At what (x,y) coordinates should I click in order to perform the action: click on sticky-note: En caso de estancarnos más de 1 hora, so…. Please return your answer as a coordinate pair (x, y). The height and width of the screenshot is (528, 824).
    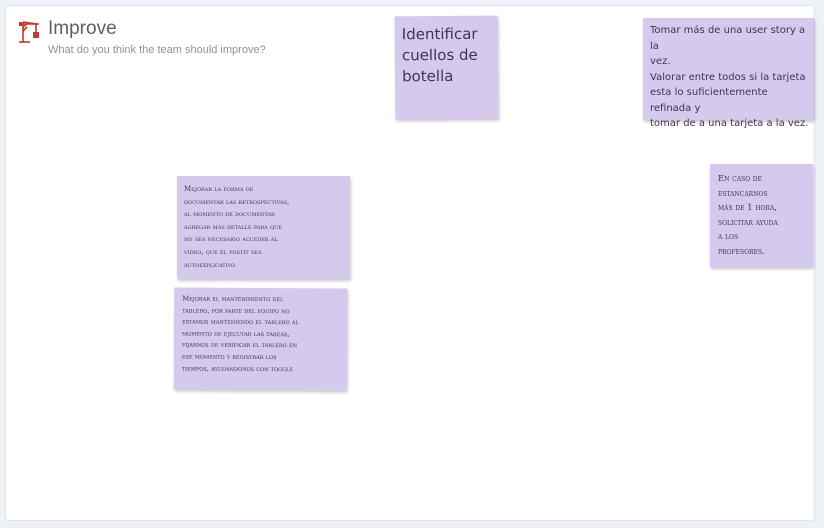
    Looking at the image, I should click on (761, 215).